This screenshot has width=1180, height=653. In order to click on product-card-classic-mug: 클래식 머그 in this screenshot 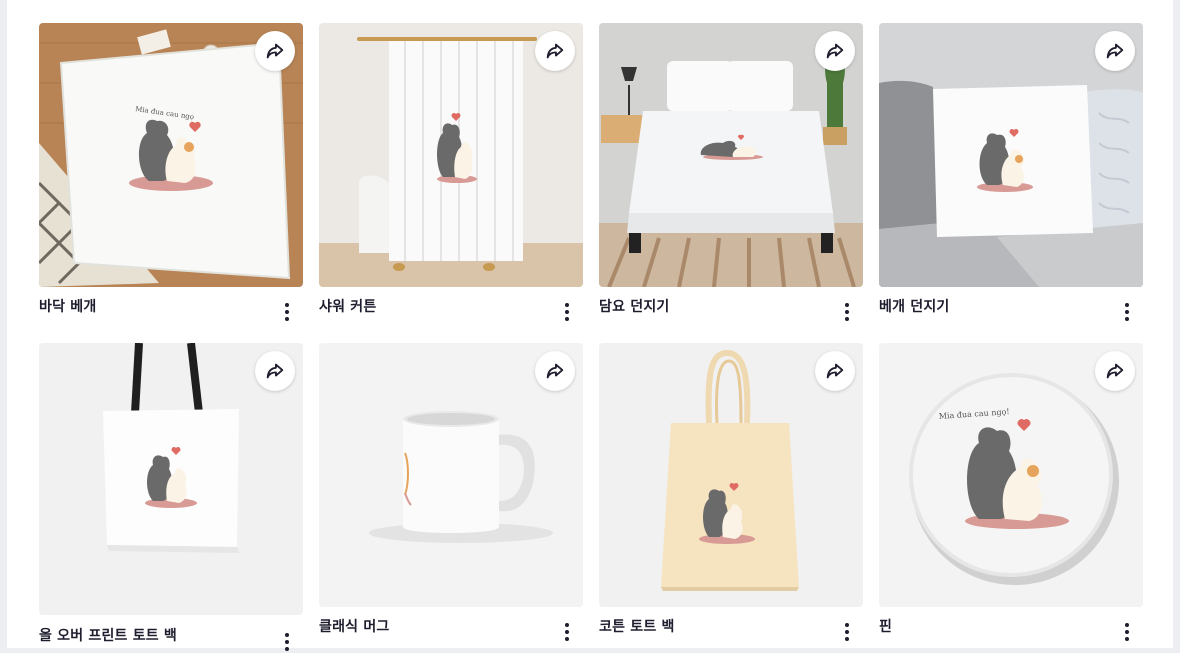, I will do `click(451, 493)`.